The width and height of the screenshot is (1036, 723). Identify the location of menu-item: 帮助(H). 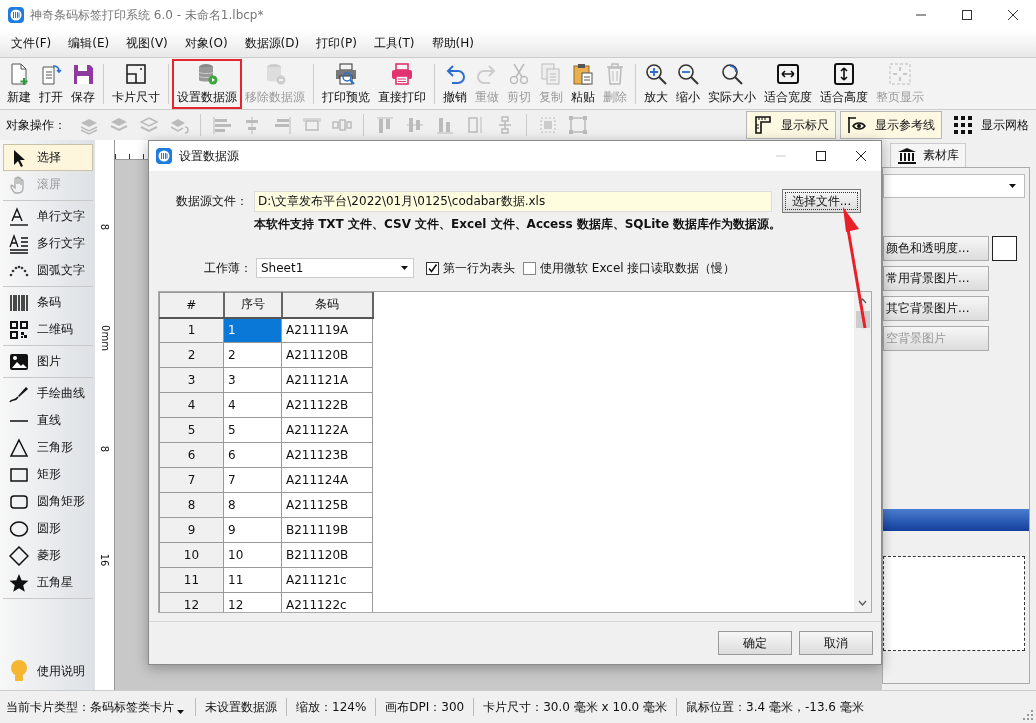
(452, 43).